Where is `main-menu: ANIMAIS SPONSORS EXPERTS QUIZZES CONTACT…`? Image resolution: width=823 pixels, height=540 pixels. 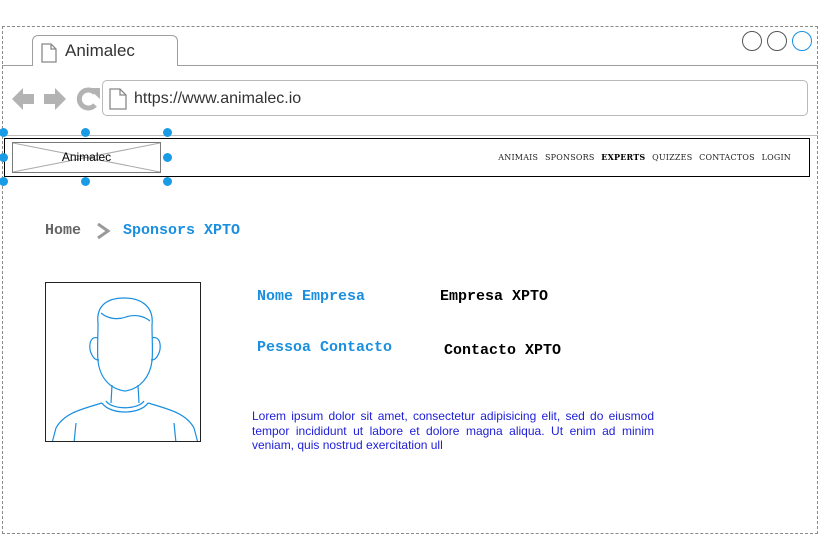
main-menu: ANIMAIS SPONSORS EXPERTS QUIZZES CONTACT… is located at coordinates (642, 157).